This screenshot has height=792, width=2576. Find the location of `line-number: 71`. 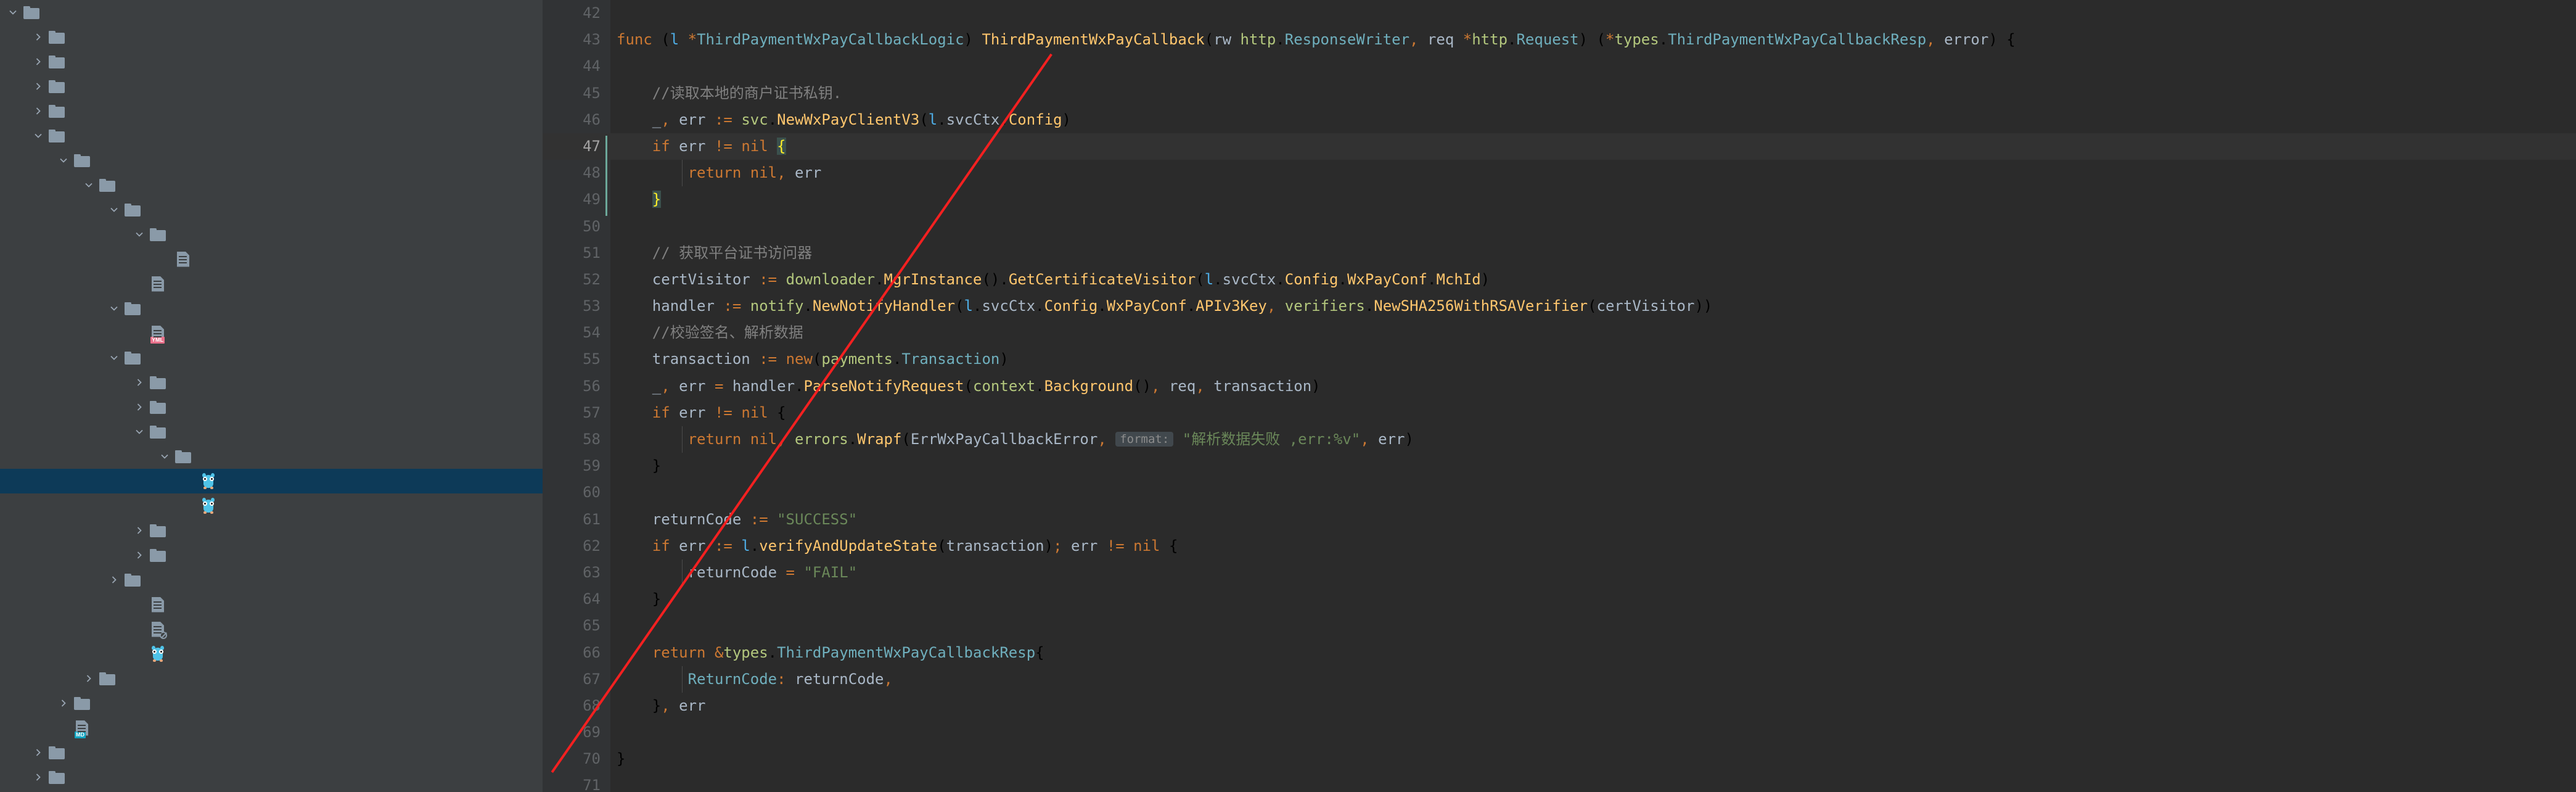

line-number: 71 is located at coordinates (576, 782).